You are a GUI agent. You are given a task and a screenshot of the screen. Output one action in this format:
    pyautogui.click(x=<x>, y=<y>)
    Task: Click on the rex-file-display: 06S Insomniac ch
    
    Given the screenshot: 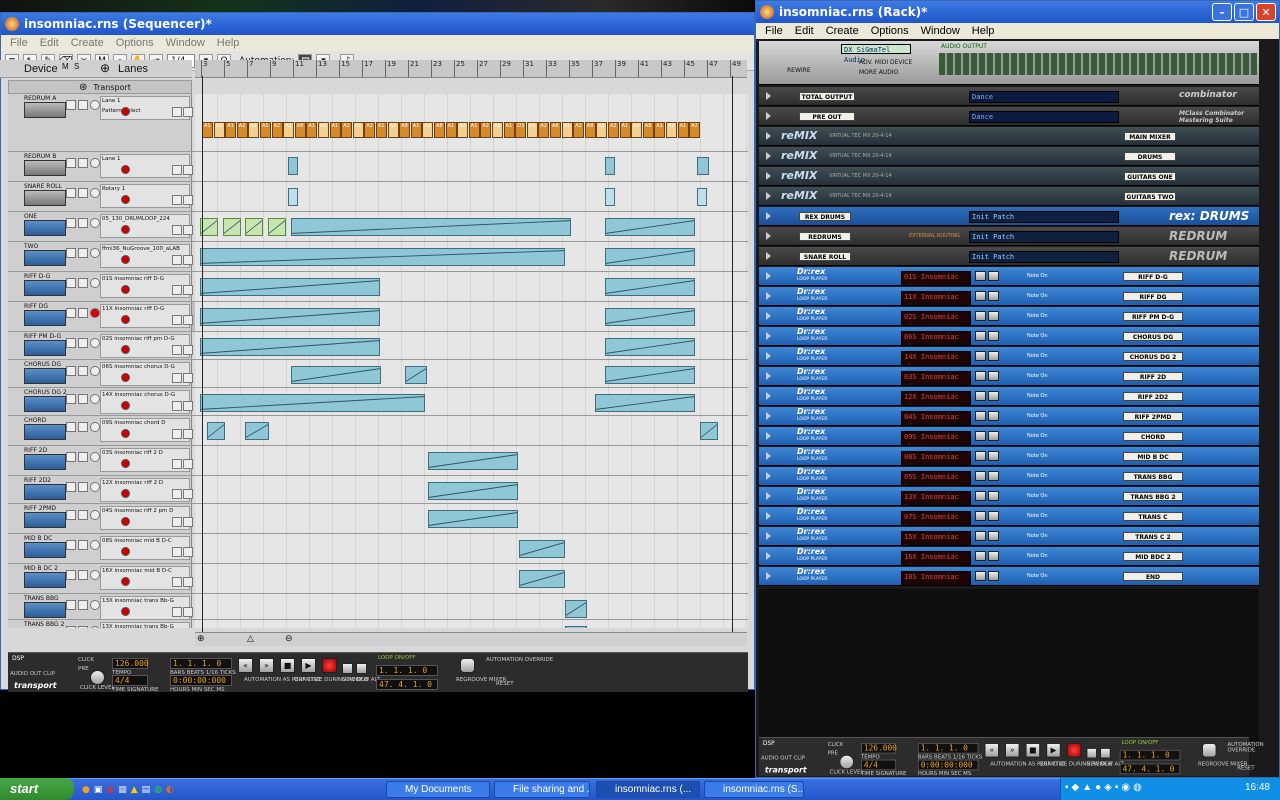 What is the action you would take?
    pyautogui.click(x=936, y=338)
    